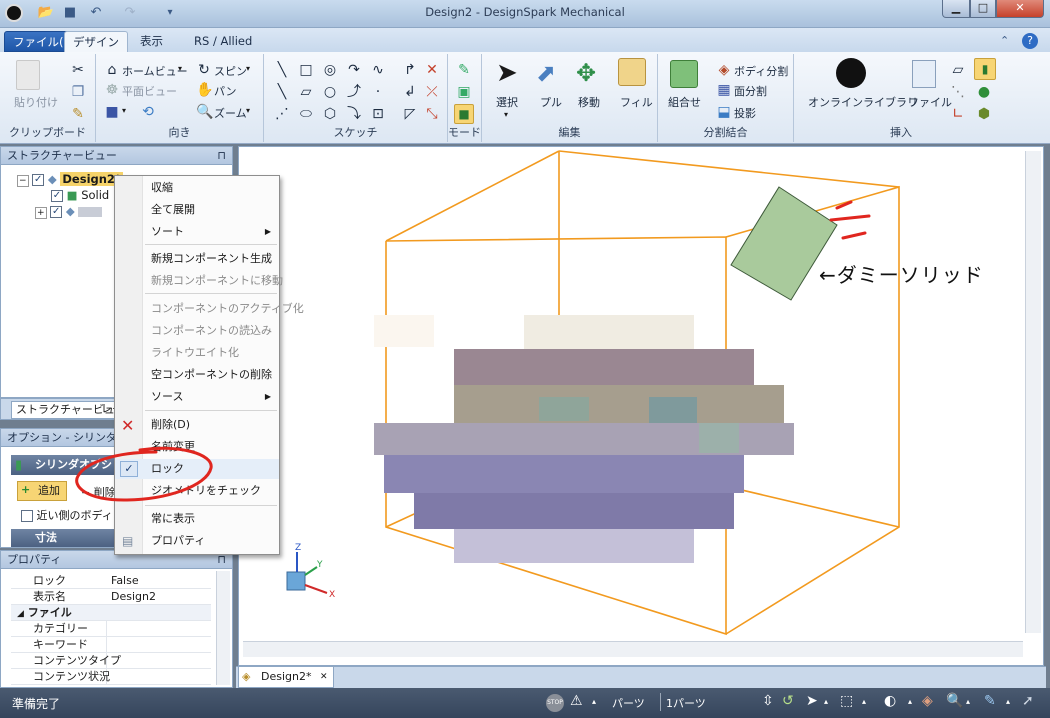 This screenshot has height=718, width=1050. I want to click on zoom-button: ズーム, so click(230, 113).